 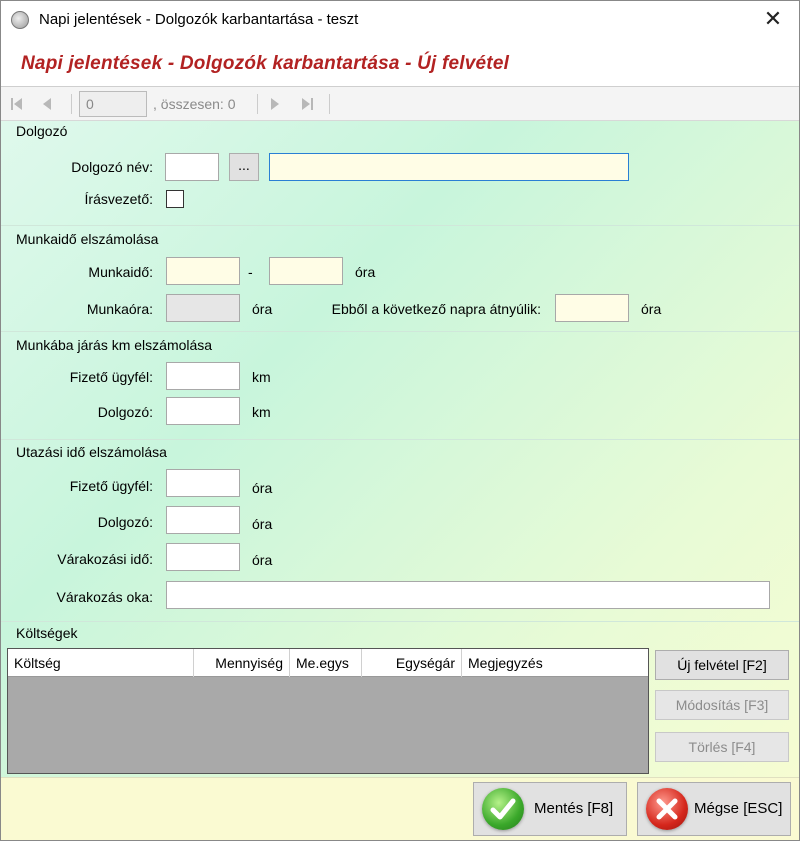 What do you see at coordinates (667, 809) in the screenshot?
I see `cancel-x-icon` at bounding box center [667, 809].